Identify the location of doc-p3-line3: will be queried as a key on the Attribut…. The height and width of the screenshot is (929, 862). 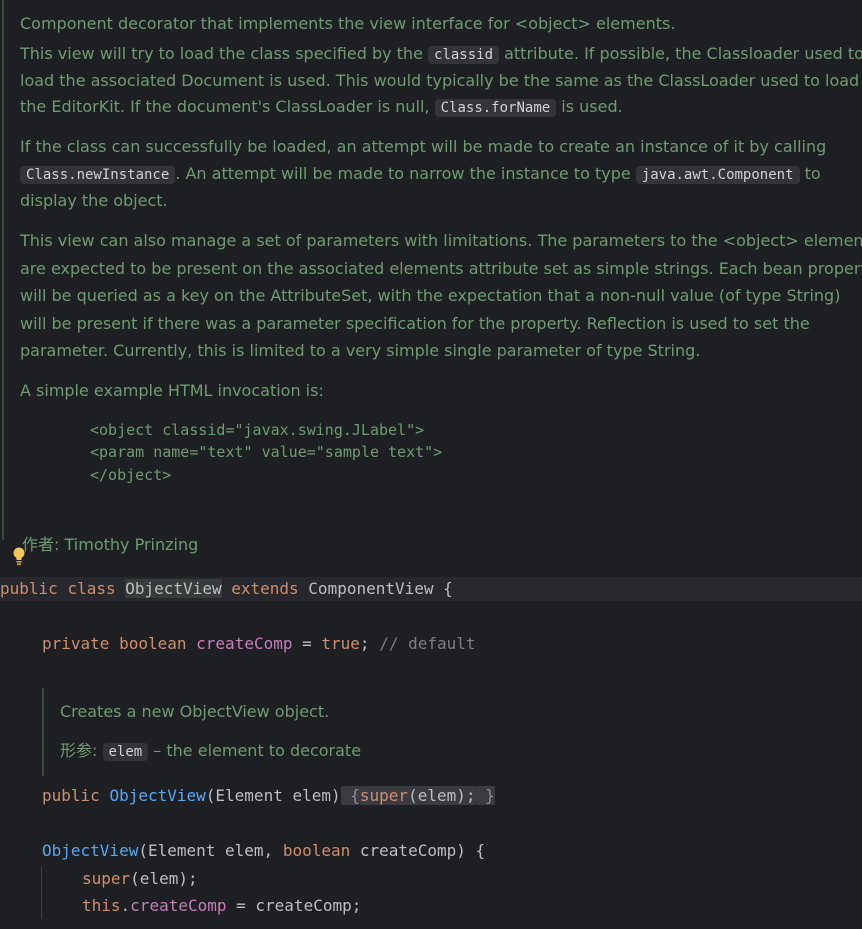
(430, 295).